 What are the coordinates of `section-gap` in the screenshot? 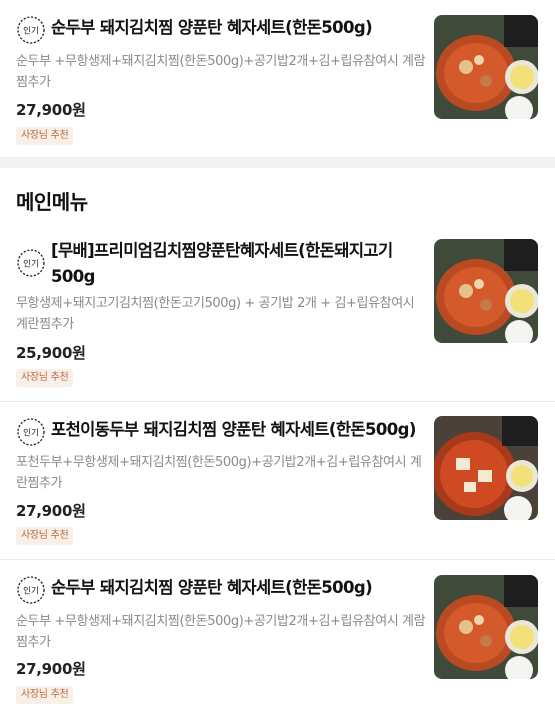 It's located at (277, 163).